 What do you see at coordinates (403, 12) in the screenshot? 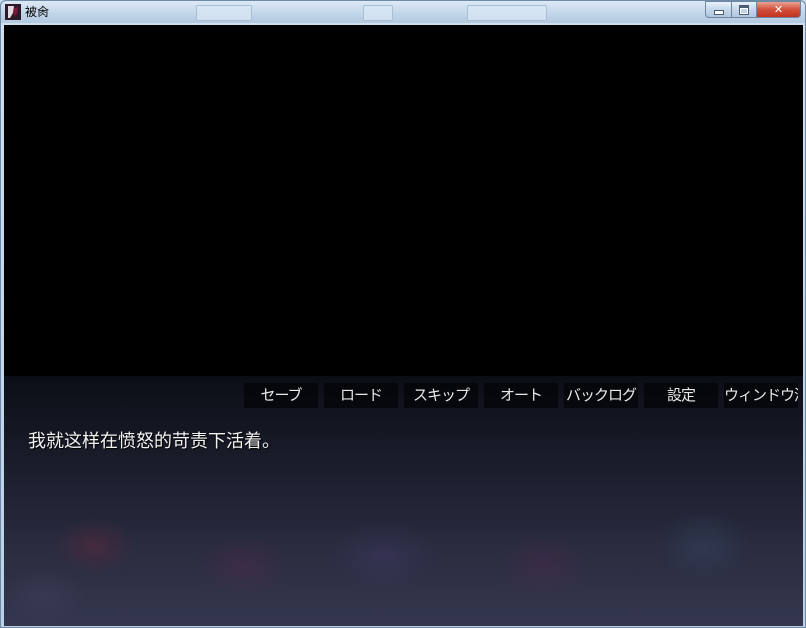
I see `title-bar: 被肏 ✕` at bounding box center [403, 12].